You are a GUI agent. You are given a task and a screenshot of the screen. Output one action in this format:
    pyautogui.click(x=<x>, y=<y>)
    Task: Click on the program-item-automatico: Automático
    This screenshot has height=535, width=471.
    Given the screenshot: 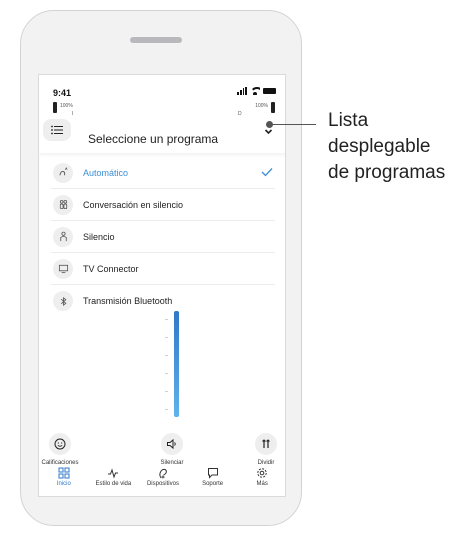 What is the action you would take?
    pyautogui.click(x=163, y=173)
    